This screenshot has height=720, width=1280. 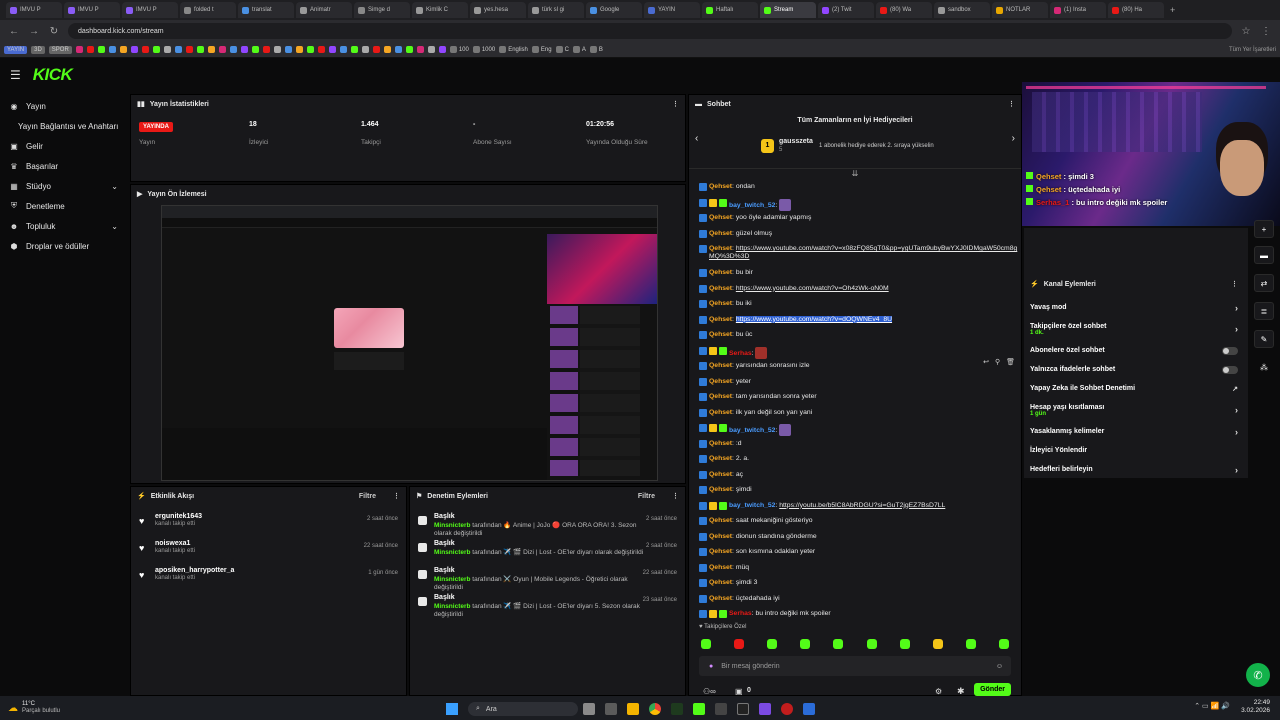 I want to click on sidebar-item-6: ☻ Topluluk ⌄, so click(x=64, y=226).